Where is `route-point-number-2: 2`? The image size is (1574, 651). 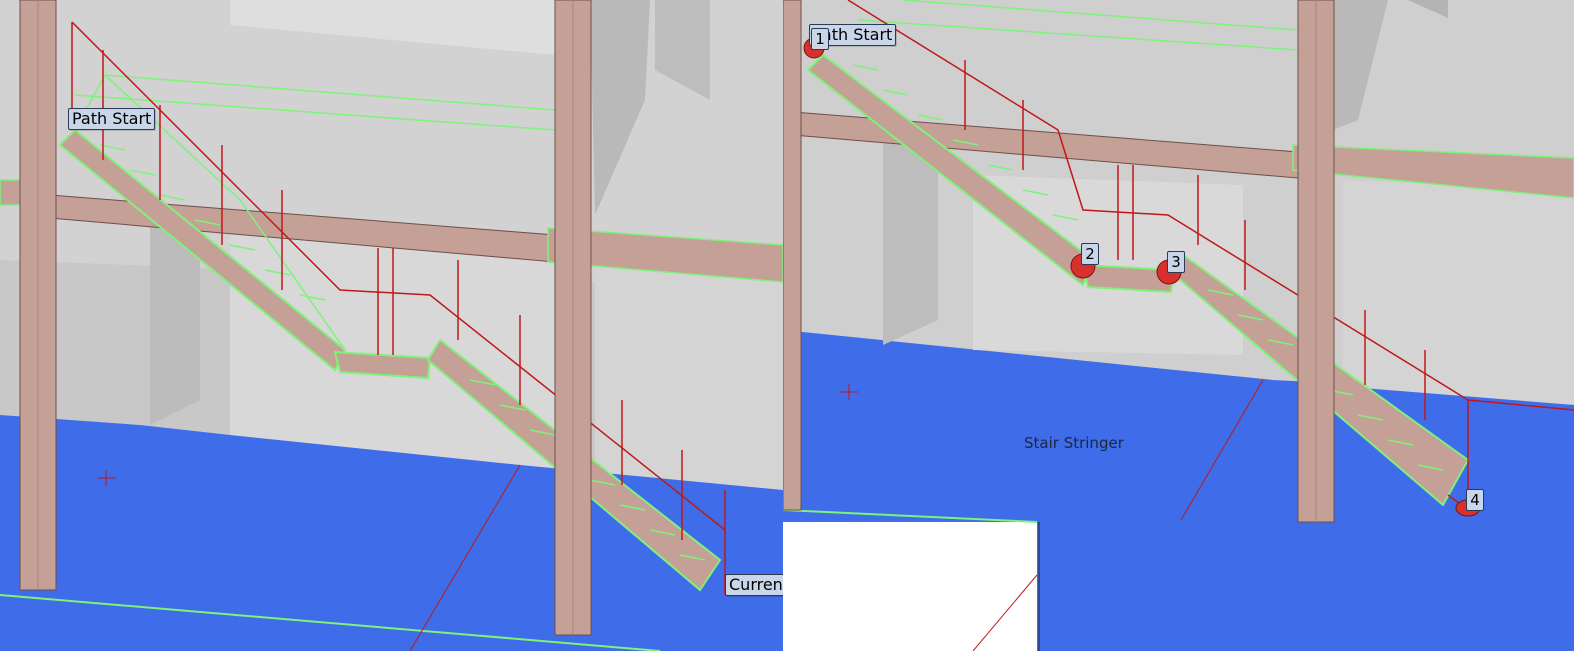 route-point-number-2: 2 is located at coordinates (1090, 254).